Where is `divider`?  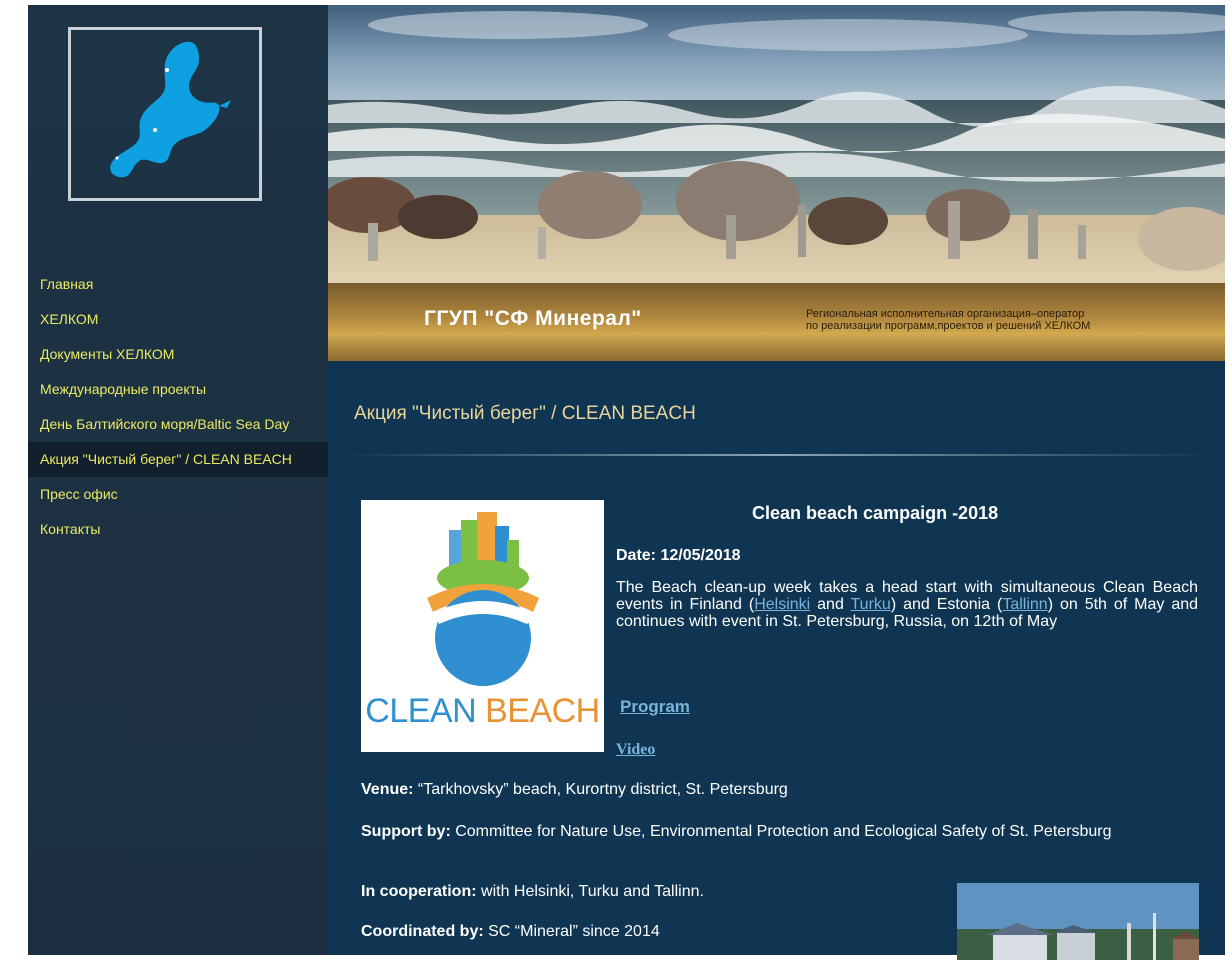 divider is located at coordinates (777, 455).